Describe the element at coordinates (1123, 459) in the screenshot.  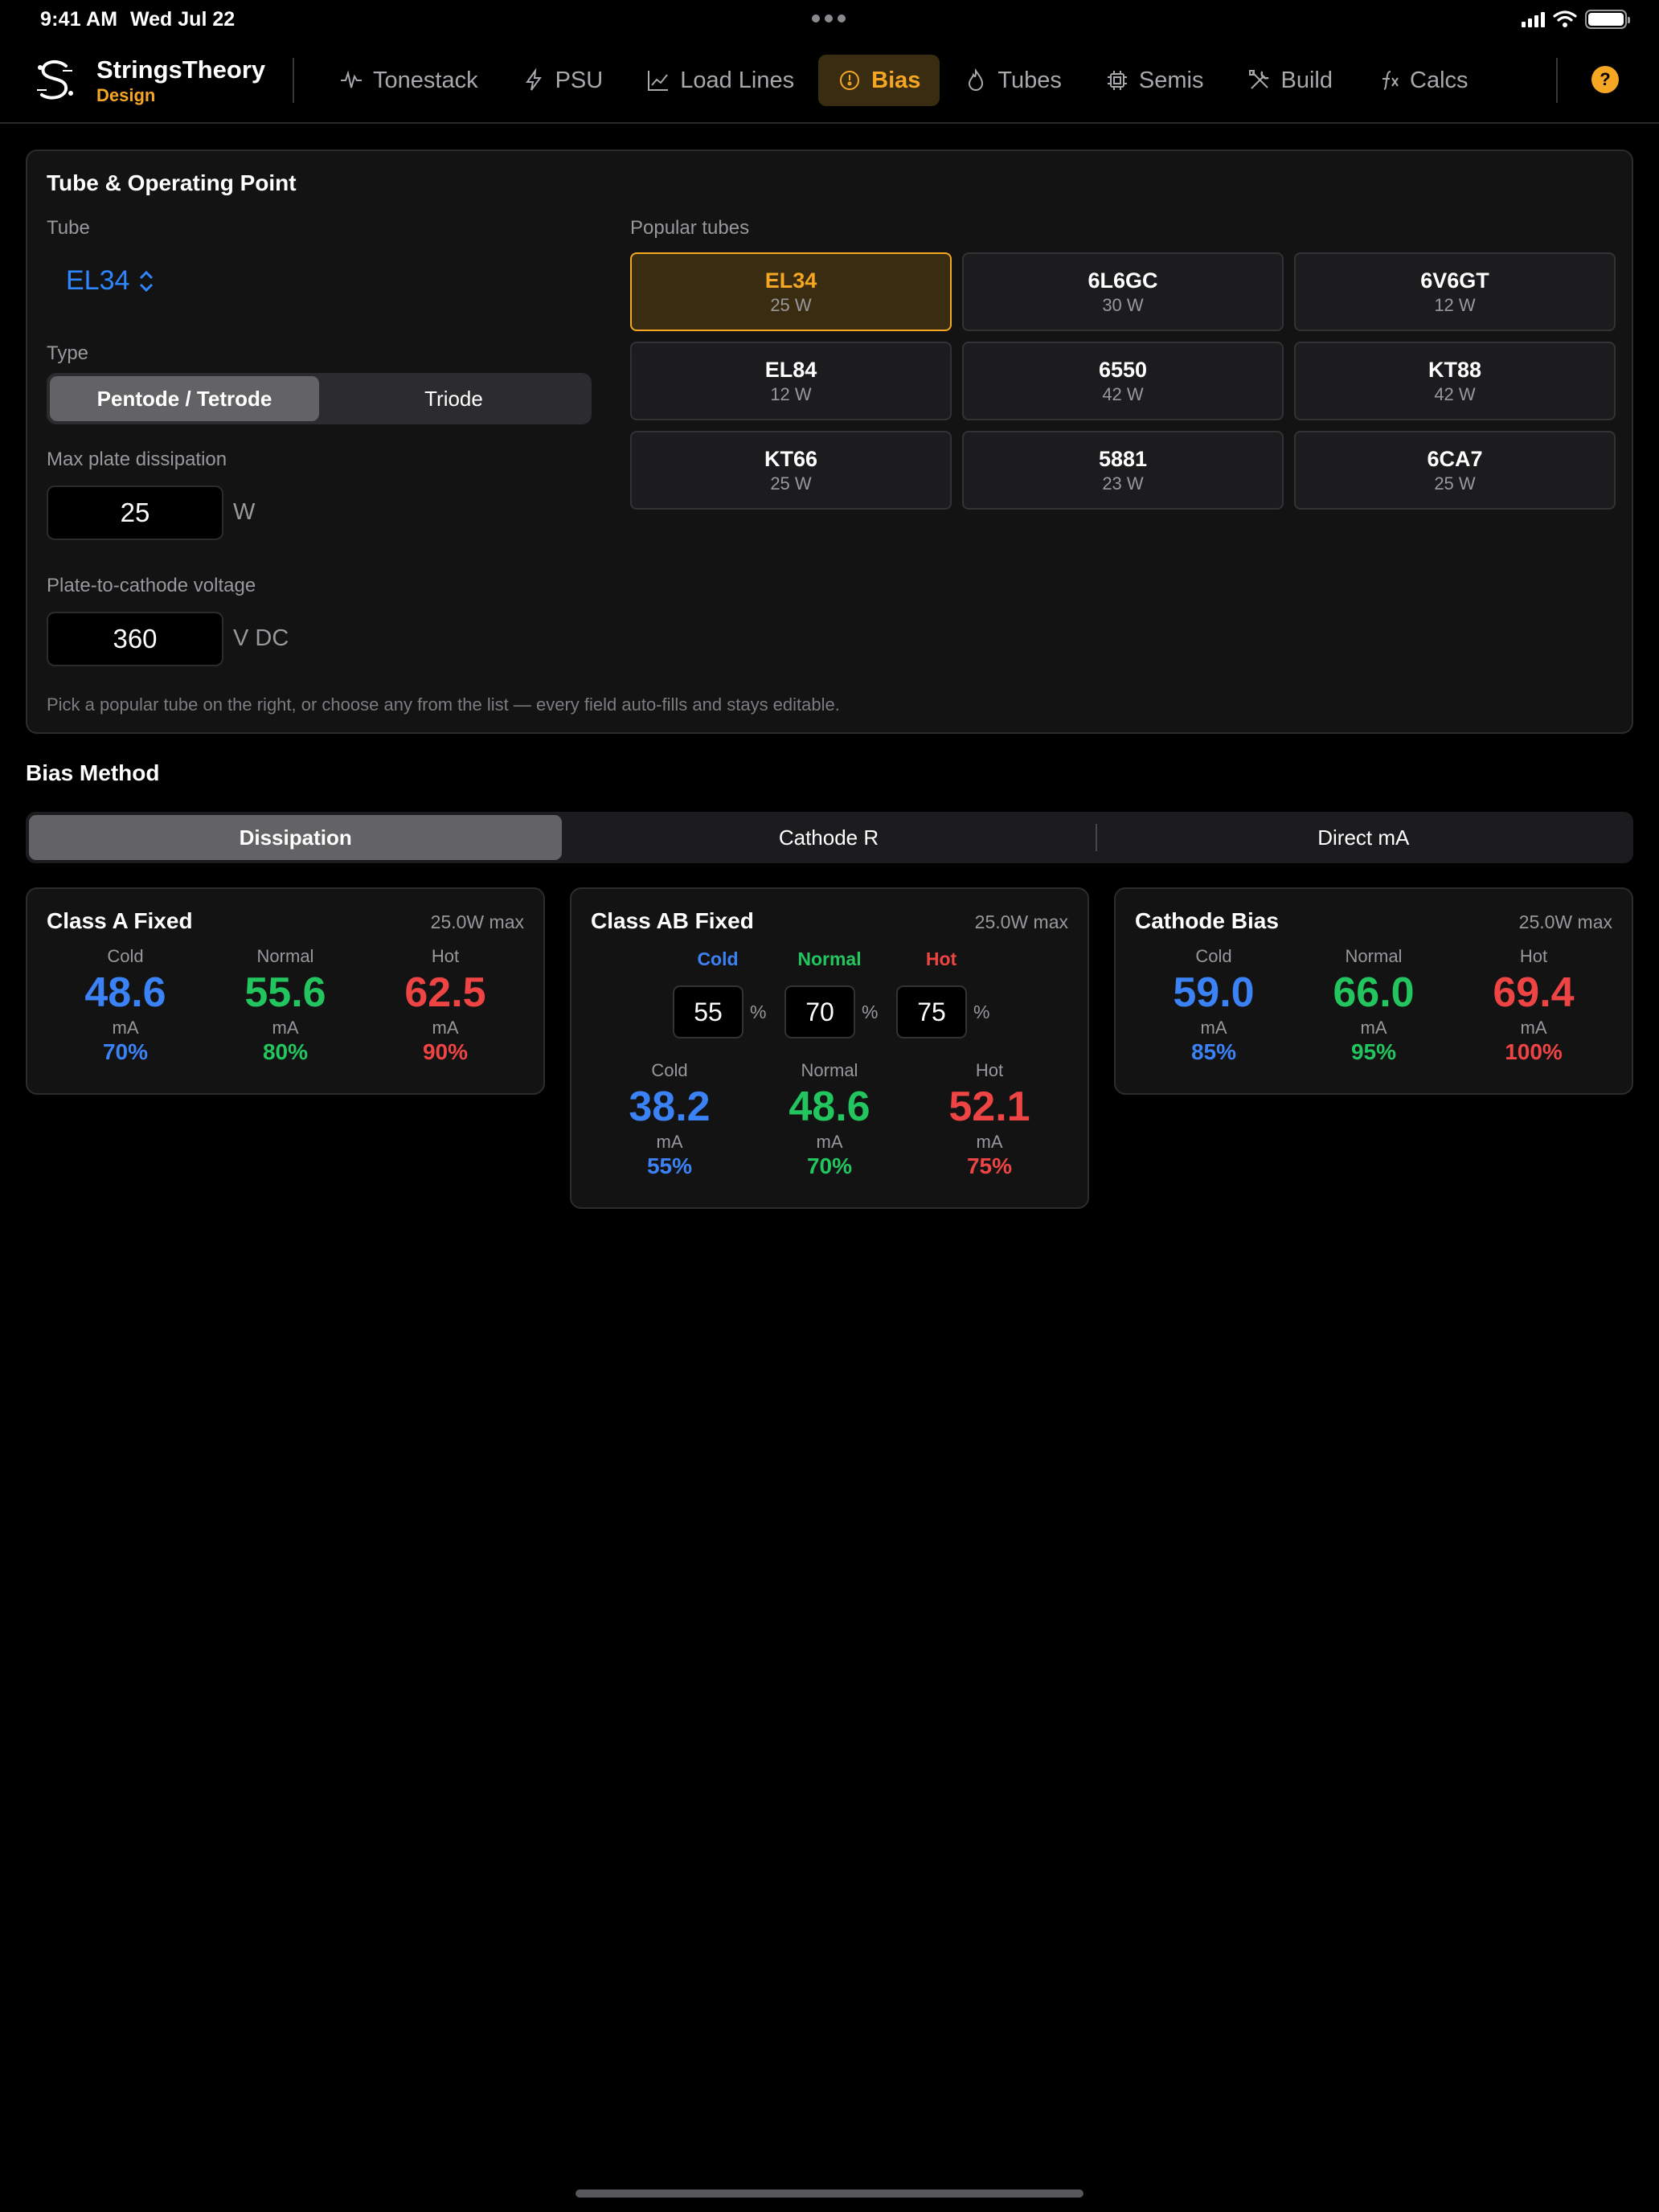
I see `tube-name: 5881` at that location.